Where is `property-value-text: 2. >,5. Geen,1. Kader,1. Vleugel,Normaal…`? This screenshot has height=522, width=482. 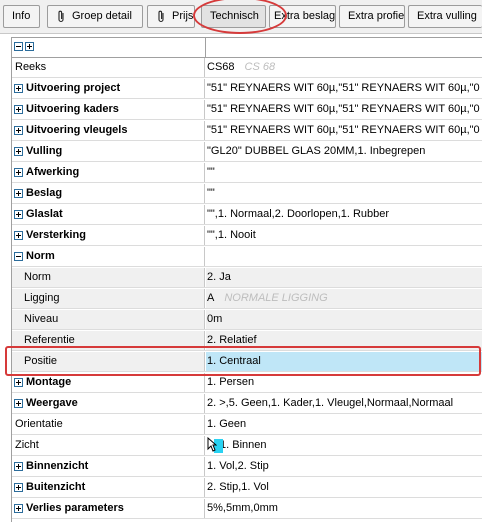
property-value-text: 2. >,5. Geen,1. Kader,1. Vleugel,Normaal… is located at coordinates (330, 403).